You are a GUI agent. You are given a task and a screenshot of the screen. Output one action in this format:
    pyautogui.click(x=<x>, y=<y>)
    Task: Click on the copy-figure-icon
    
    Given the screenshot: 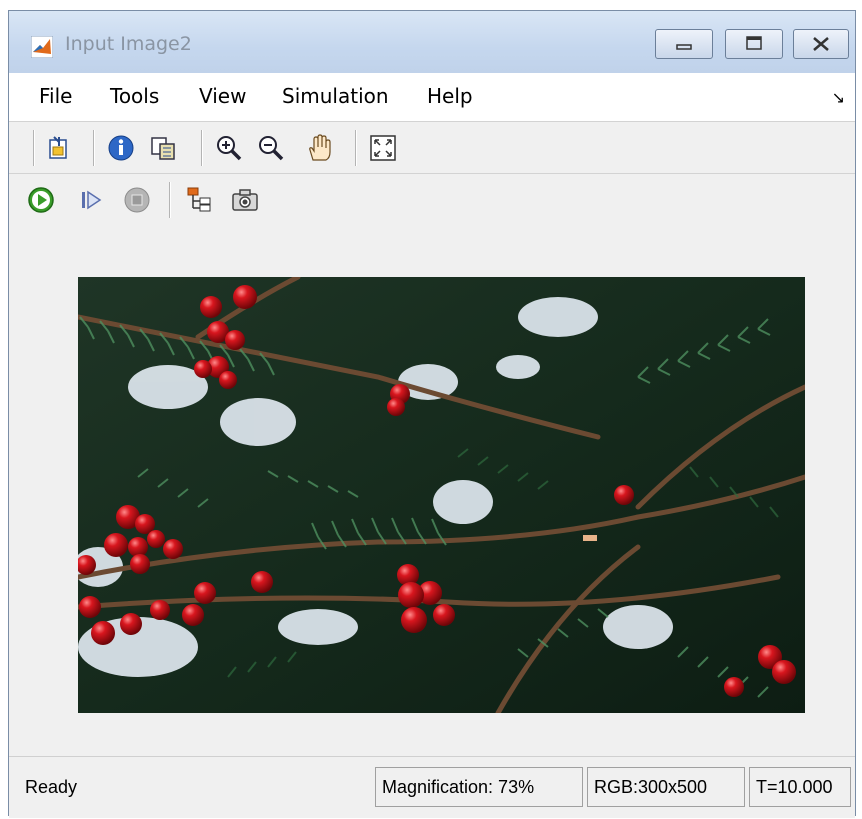 What is the action you would take?
    pyautogui.click(x=163, y=148)
    